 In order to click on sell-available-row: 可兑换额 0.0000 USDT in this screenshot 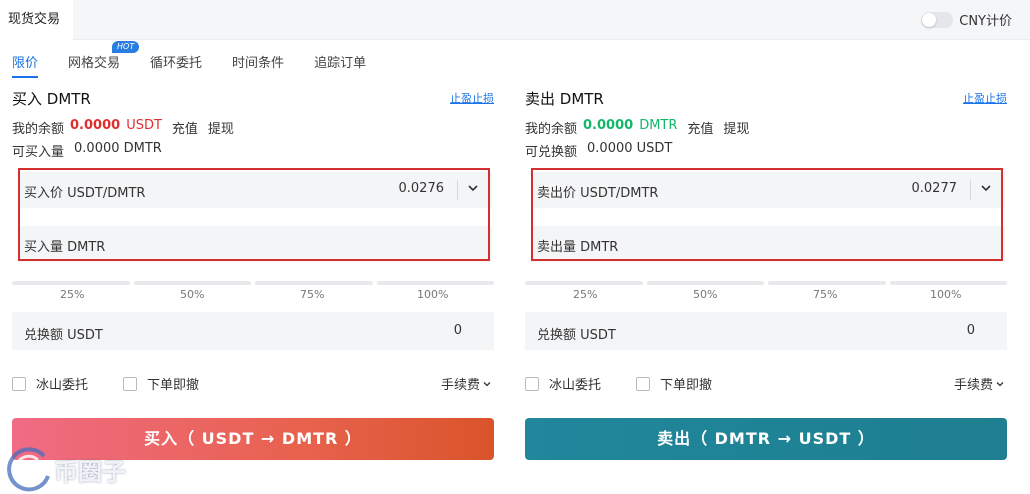, I will do `click(598, 150)`.